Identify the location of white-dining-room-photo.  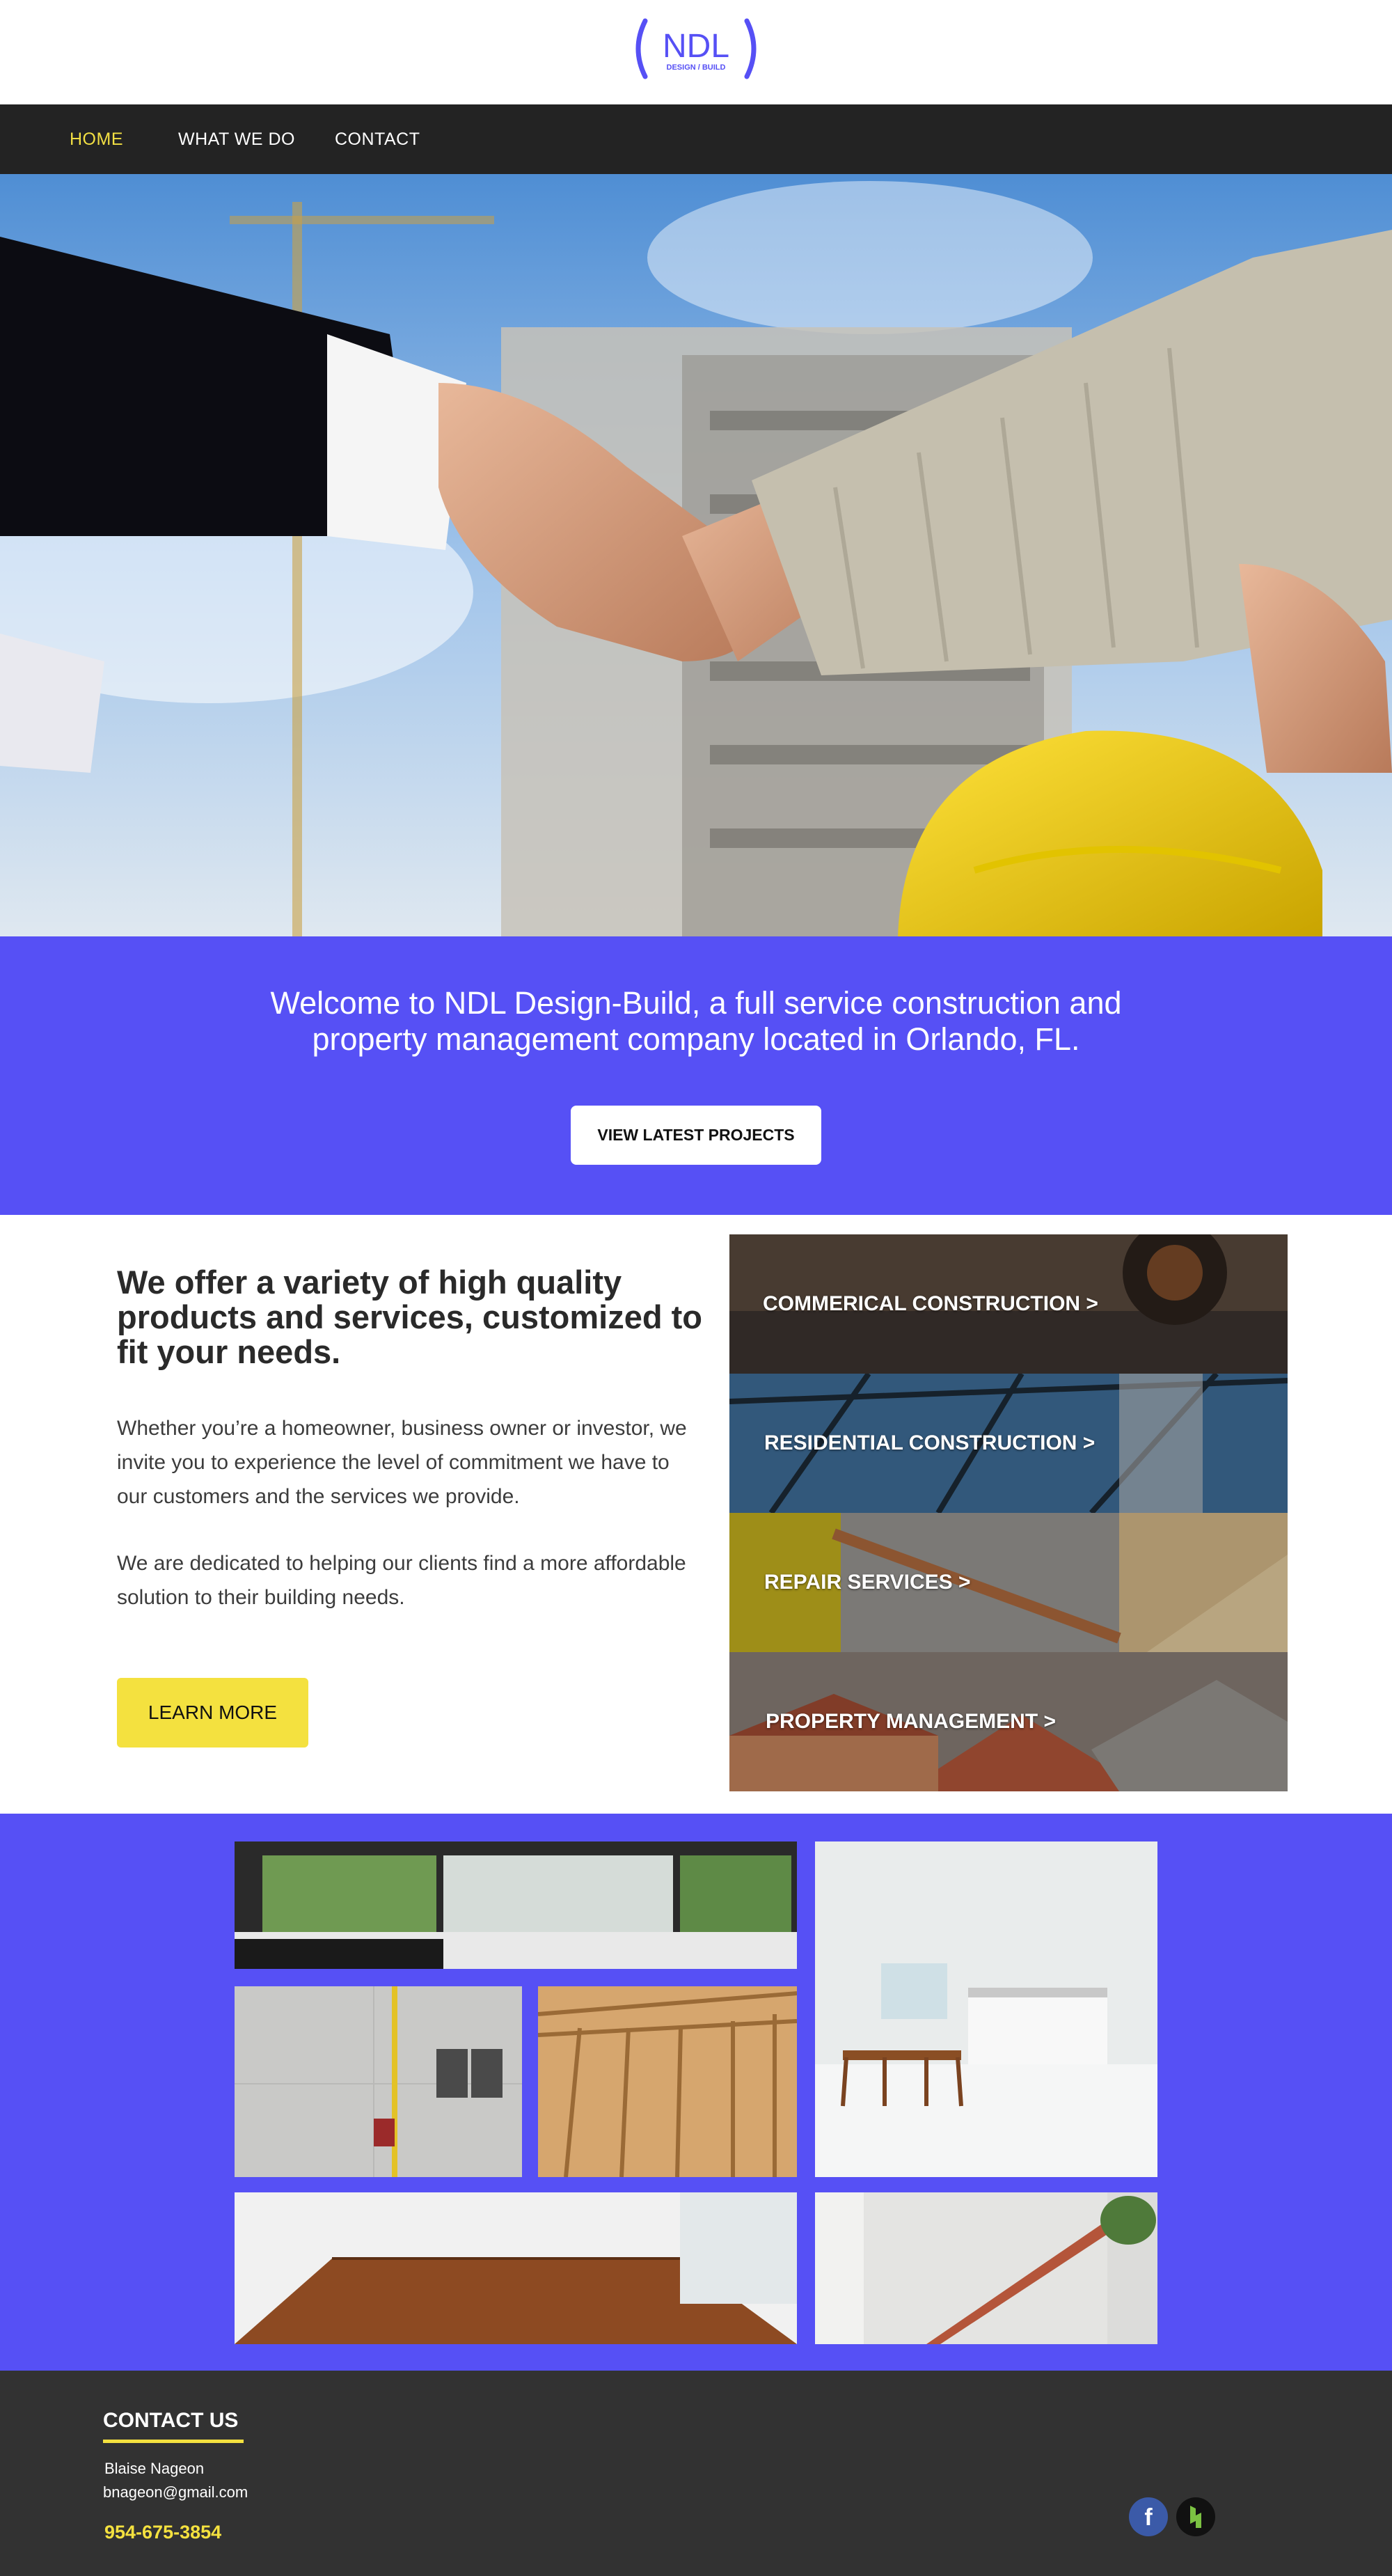
(986, 2009).